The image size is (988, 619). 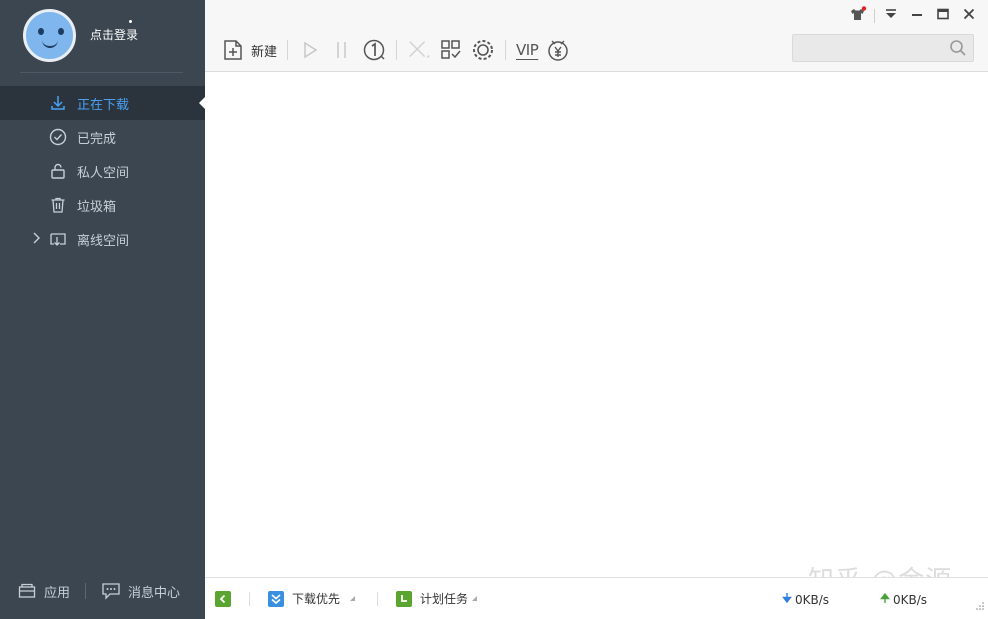 I want to click on sidebar-item-label: 垃圾箱, so click(x=97, y=207).